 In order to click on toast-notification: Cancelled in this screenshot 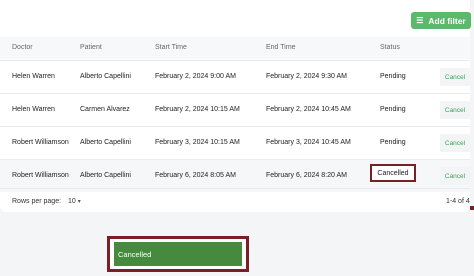, I will do `click(178, 254)`.